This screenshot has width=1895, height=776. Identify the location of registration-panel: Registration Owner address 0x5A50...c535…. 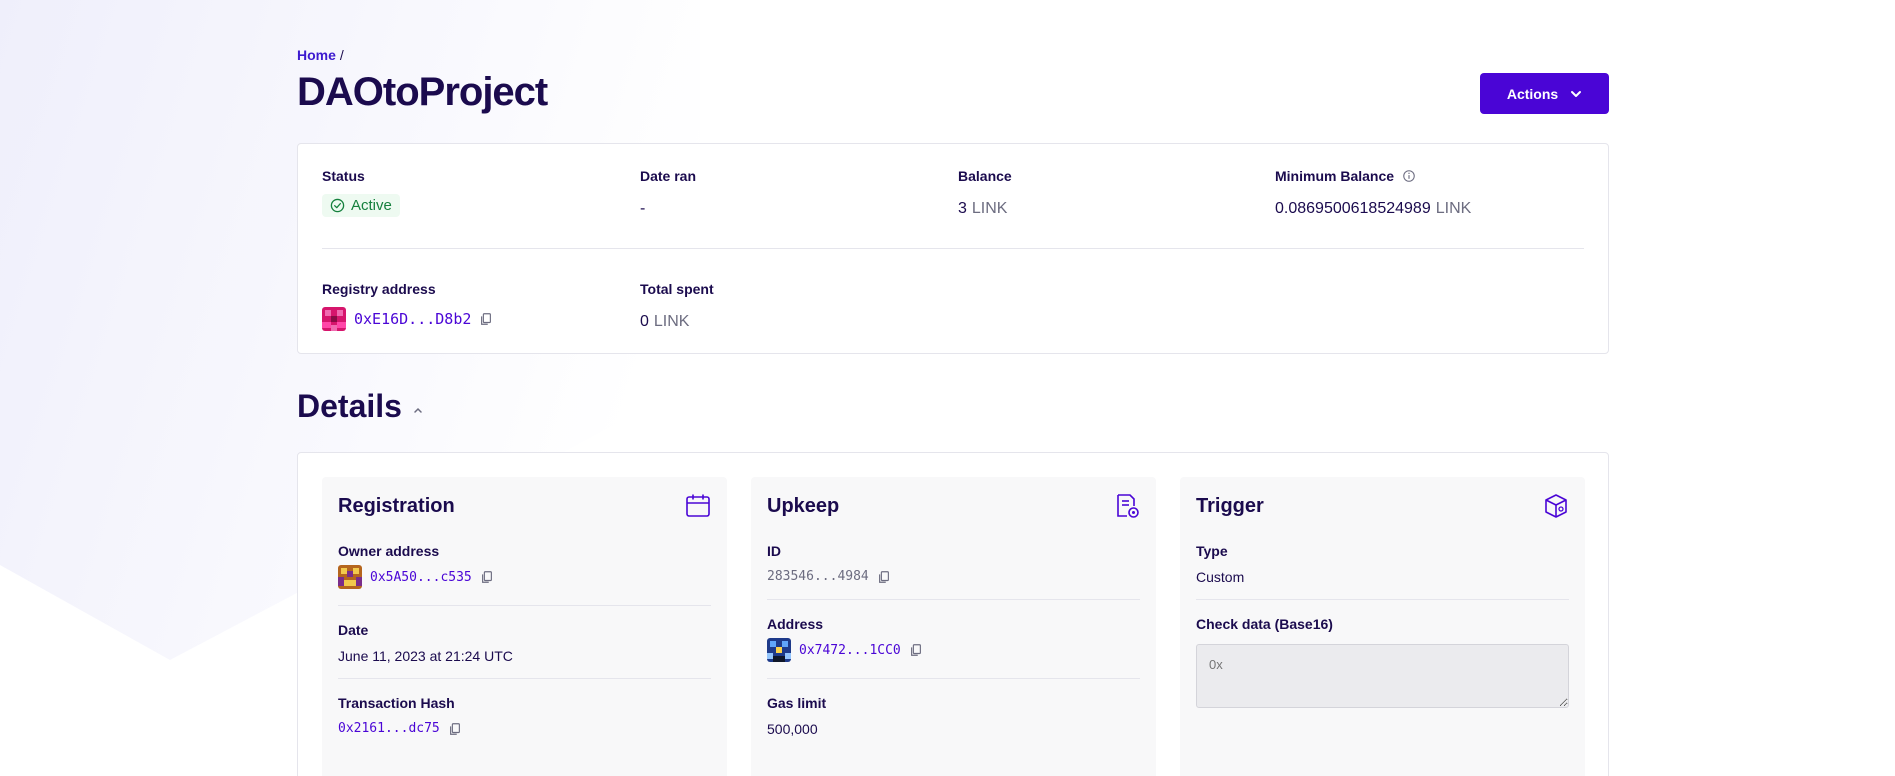
(524, 626).